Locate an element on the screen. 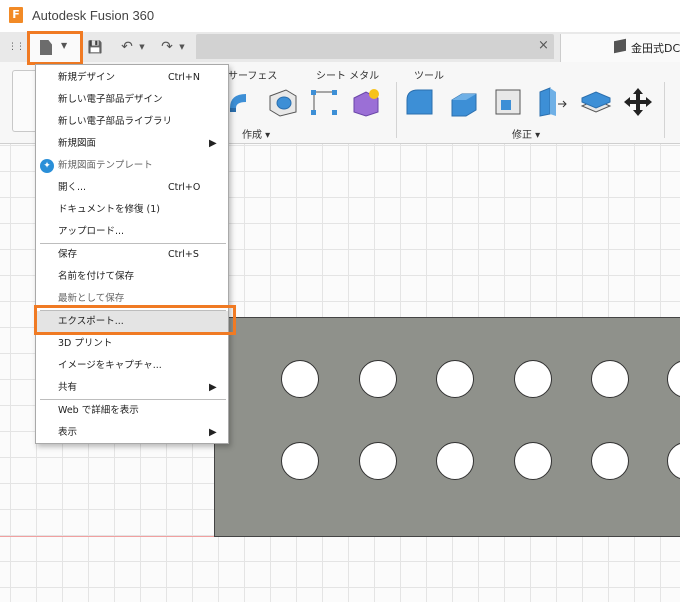 The width and height of the screenshot is (680, 602). ribbon-tab-sheet-metal: シート メタル is located at coordinates (347, 74).